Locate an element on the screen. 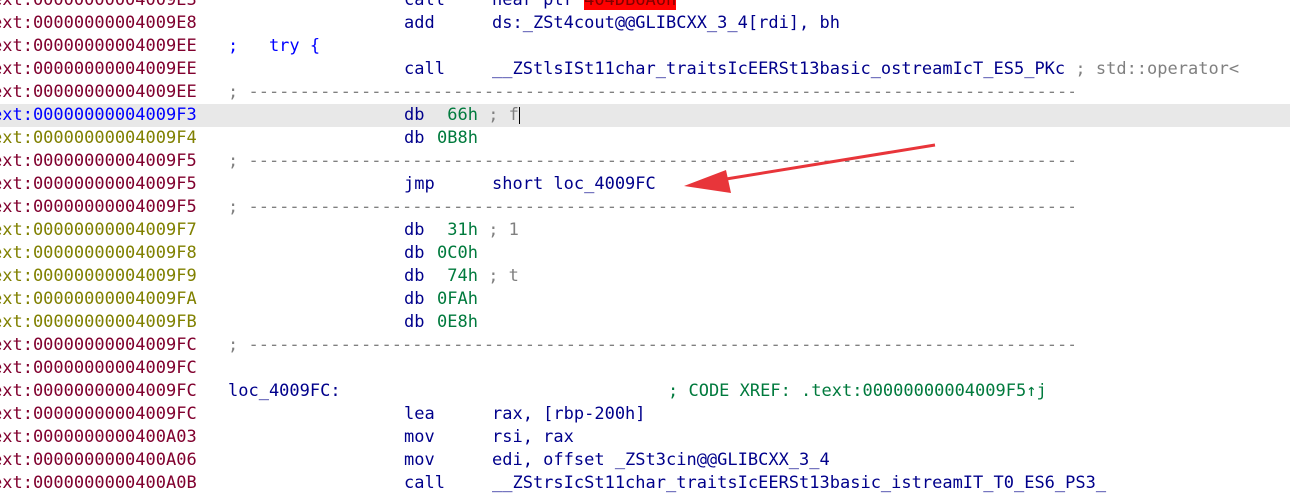  line-address: ext:00000000004009FA is located at coordinates (98, 299).